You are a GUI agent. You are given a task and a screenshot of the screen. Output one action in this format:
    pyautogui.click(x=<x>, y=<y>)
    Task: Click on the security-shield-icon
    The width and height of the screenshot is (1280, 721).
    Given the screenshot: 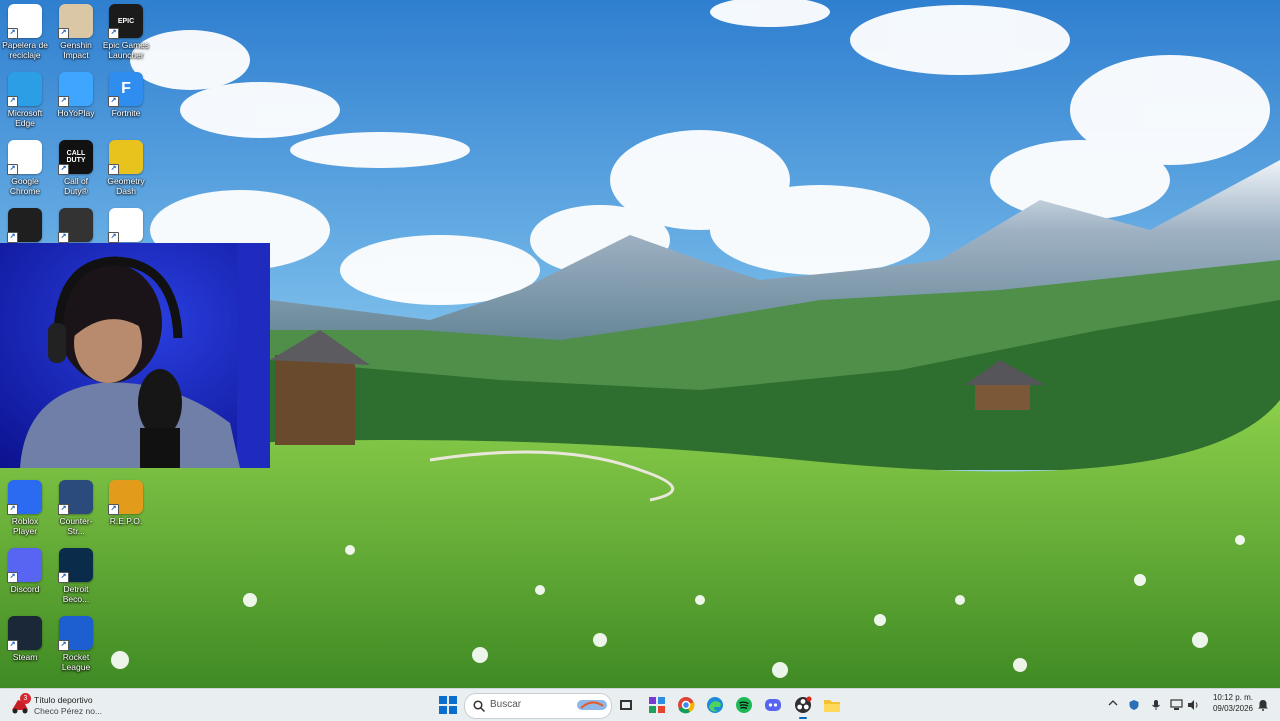 What is the action you would take?
    pyautogui.click(x=1134, y=705)
    